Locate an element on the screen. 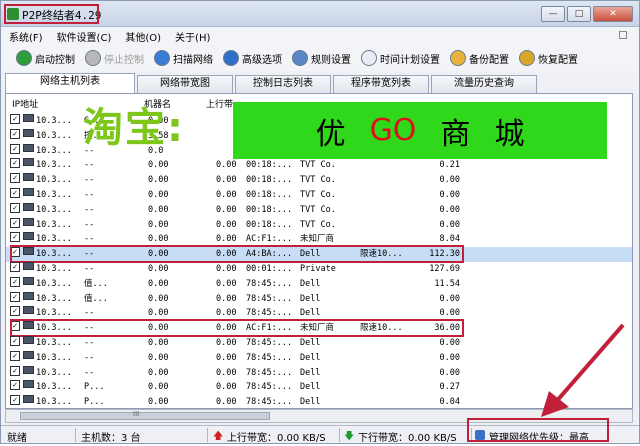  close-button: ✕ is located at coordinates (613, 14).